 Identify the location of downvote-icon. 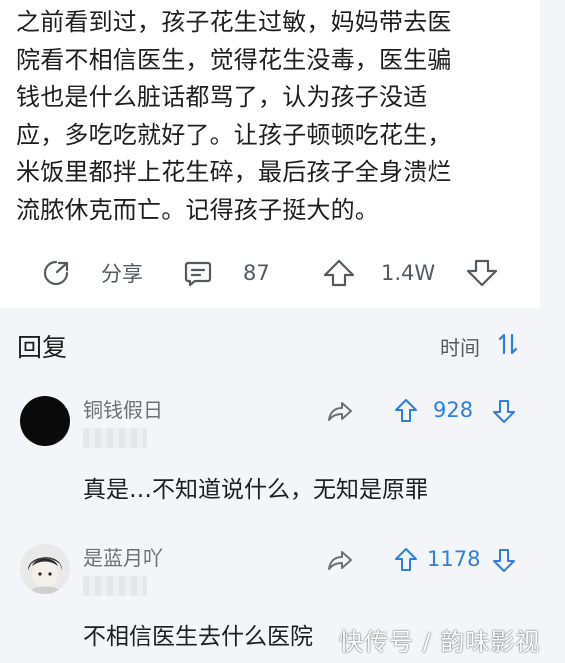
(482, 273).